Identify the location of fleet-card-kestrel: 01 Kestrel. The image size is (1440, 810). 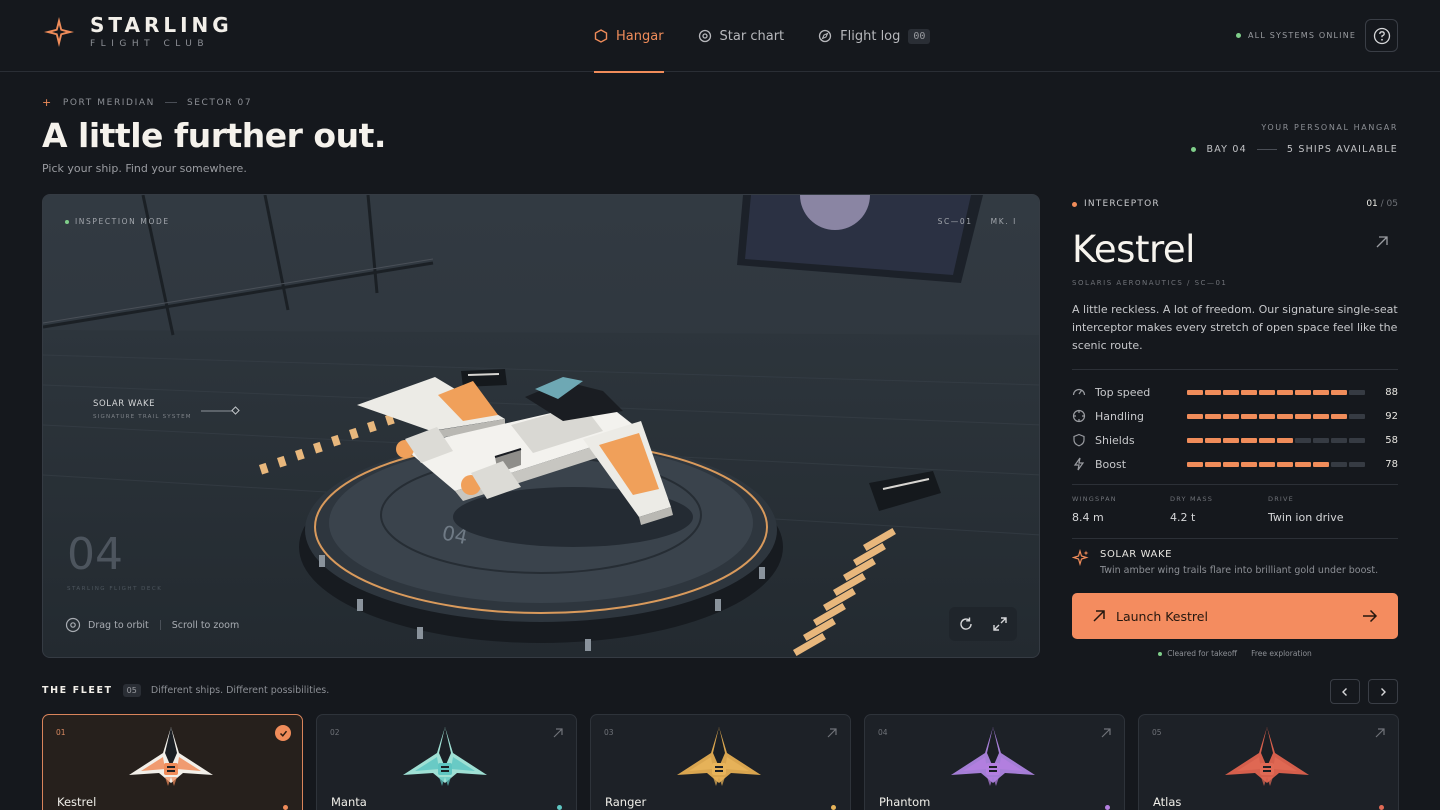
(172, 762).